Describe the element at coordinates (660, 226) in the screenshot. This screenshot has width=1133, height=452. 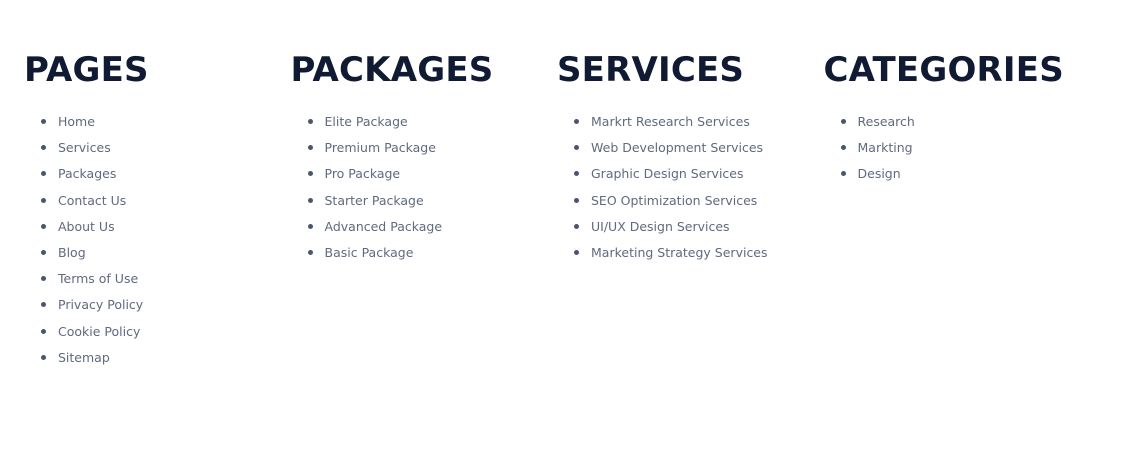
I see `link-label: UI/UX Design Services` at that location.